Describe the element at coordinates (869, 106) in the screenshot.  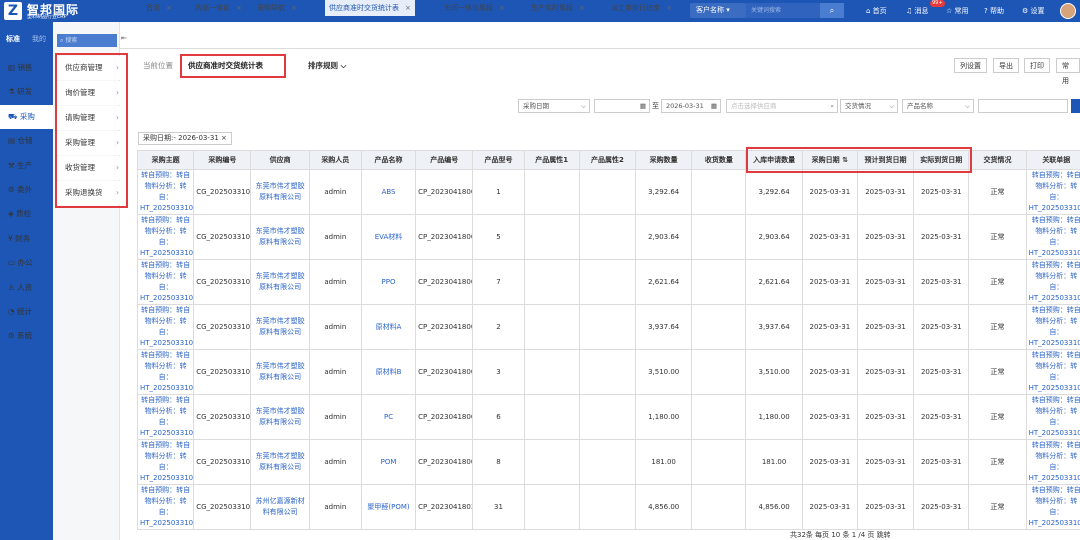
I see `delivery-status-select: 交货情况 ⌵` at that location.